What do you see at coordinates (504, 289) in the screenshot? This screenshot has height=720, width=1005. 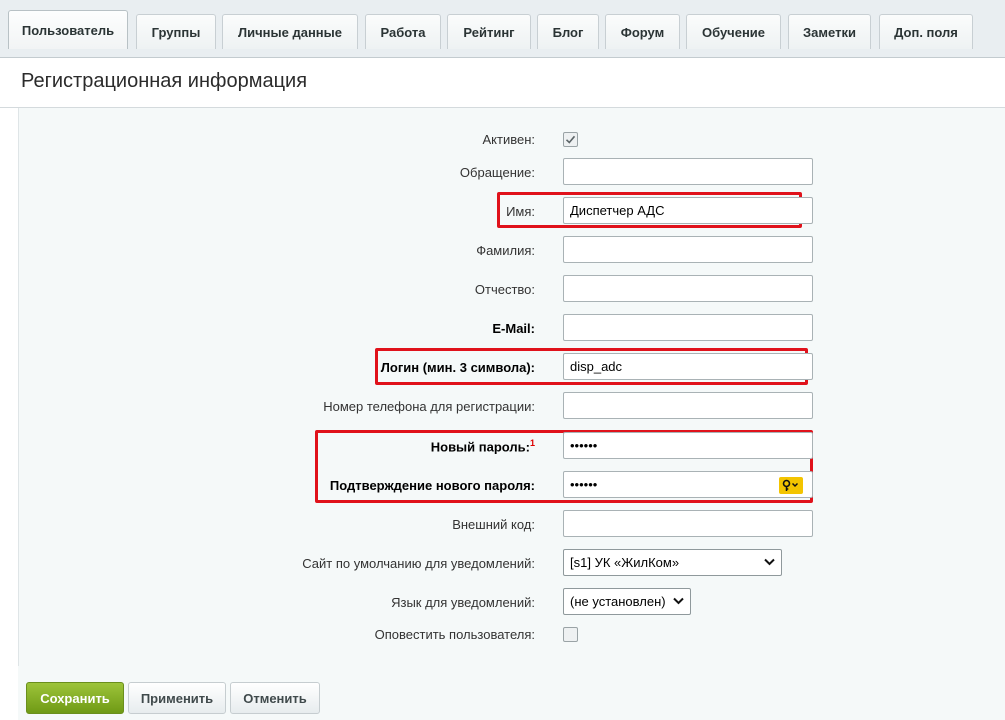 I see `second-name-label: Отчество:` at bounding box center [504, 289].